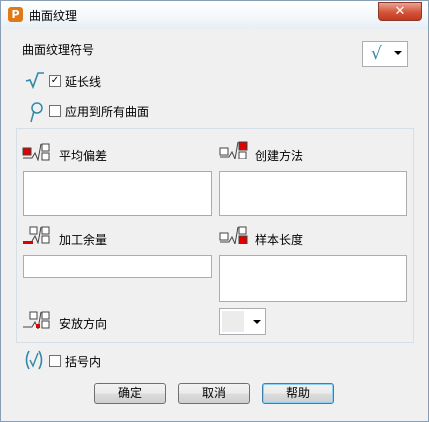 Image resolution: width=429 pixels, height=422 pixels. I want to click on machining-allowance-position-icon, so click(36, 235).